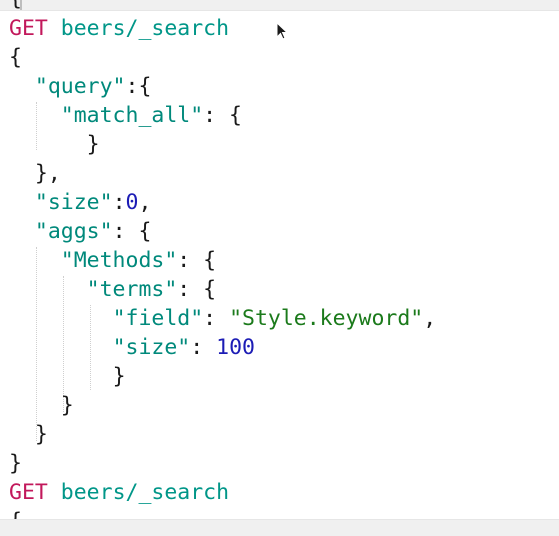 The height and width of the screenshot is (536, 559). I want to click on code-line: "match_all": {, so click(222, 115).